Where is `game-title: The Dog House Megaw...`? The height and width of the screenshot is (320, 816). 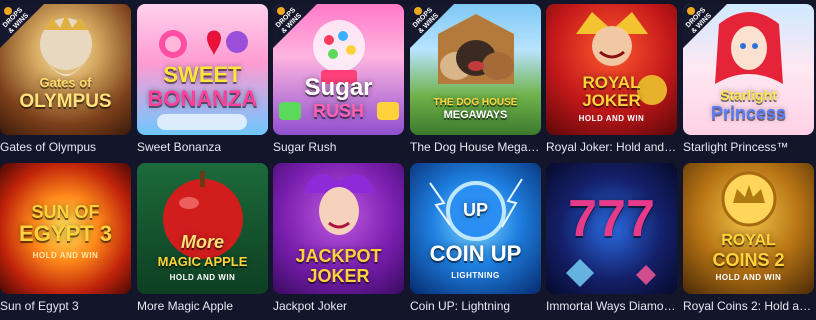
game-title: The Dog House Megaw... is located at coordinates (475, 147).